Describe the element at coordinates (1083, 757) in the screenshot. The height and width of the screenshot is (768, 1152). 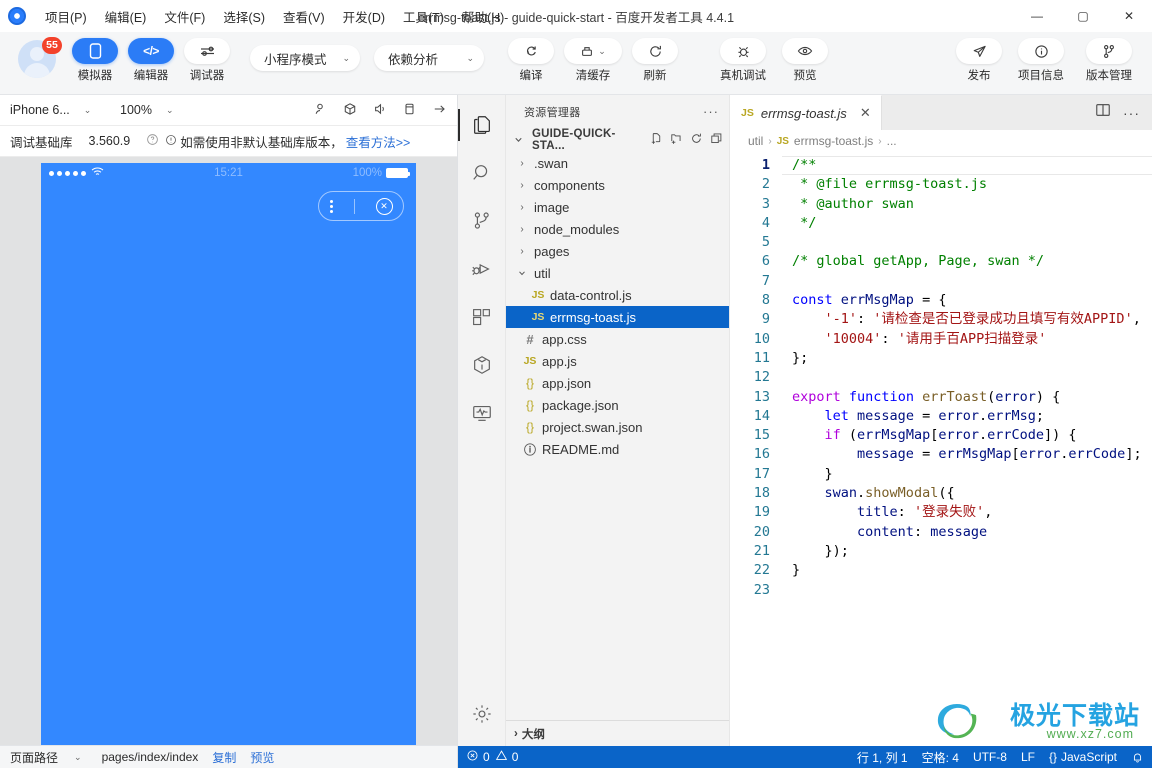
I see `language-mode: {} JavaScript` at that location.